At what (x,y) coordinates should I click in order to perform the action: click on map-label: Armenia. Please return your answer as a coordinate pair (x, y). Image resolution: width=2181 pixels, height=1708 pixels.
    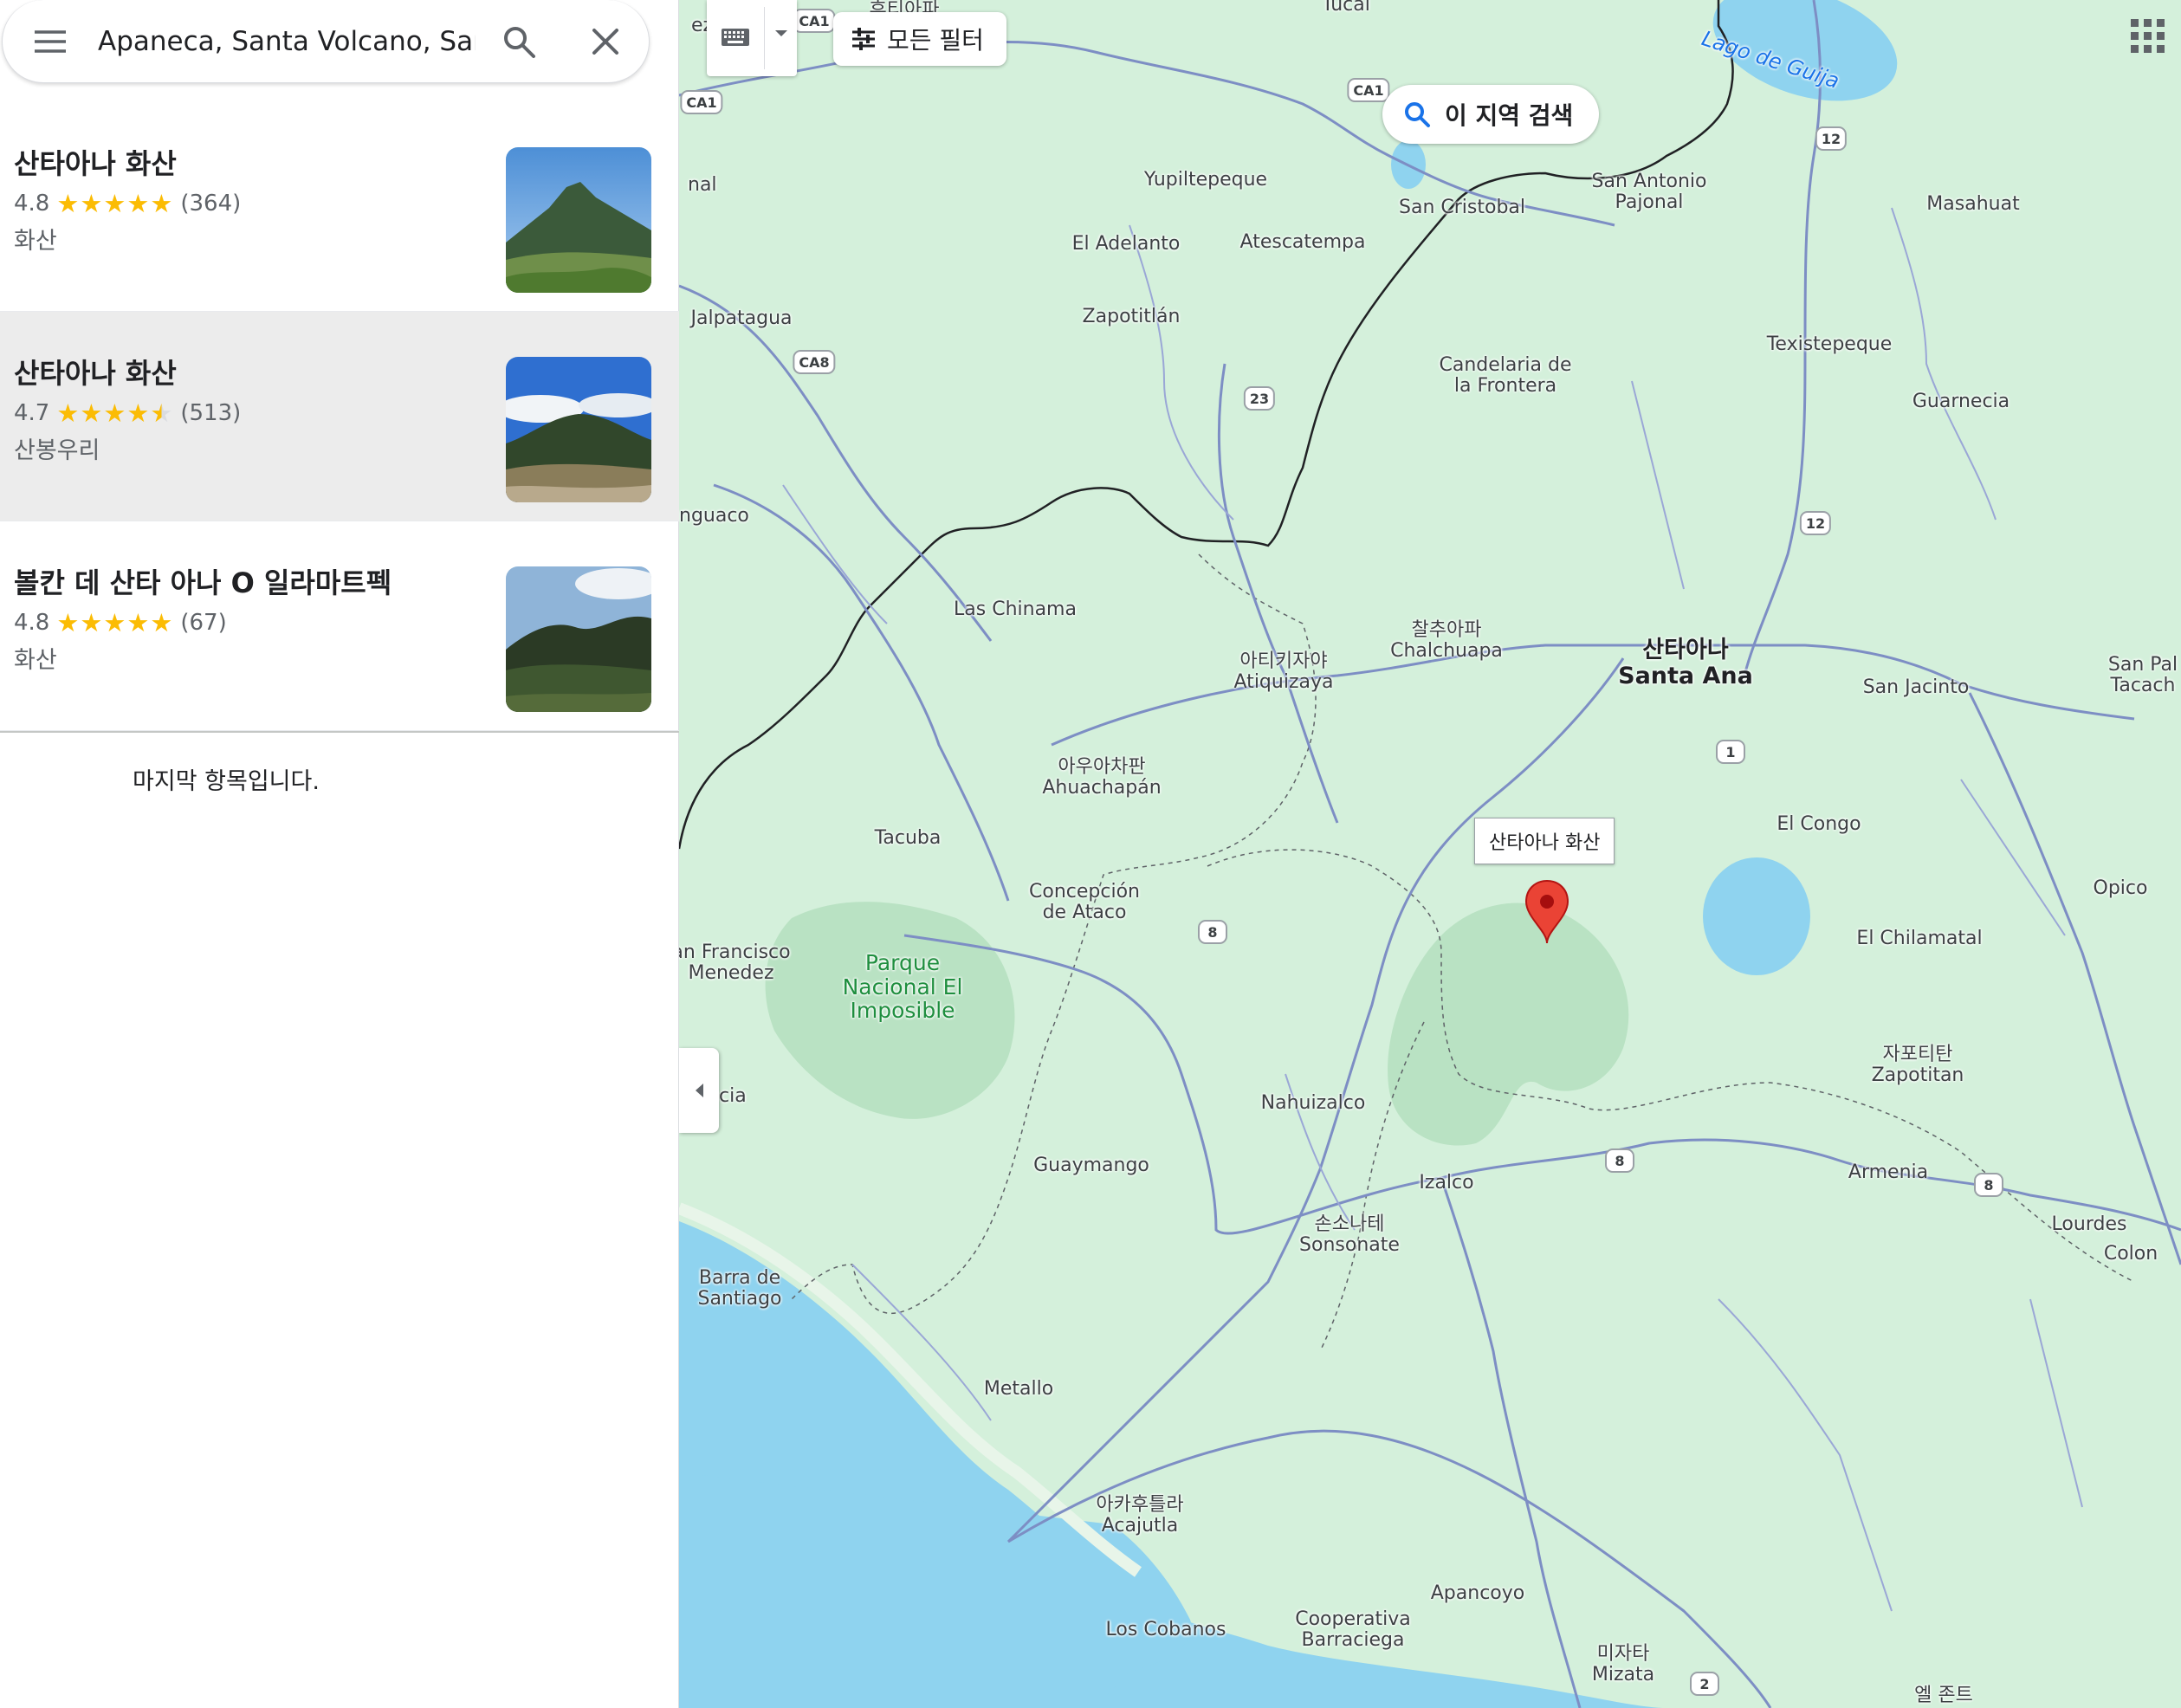
    Looking at the image, I should click on (1889, 1172).